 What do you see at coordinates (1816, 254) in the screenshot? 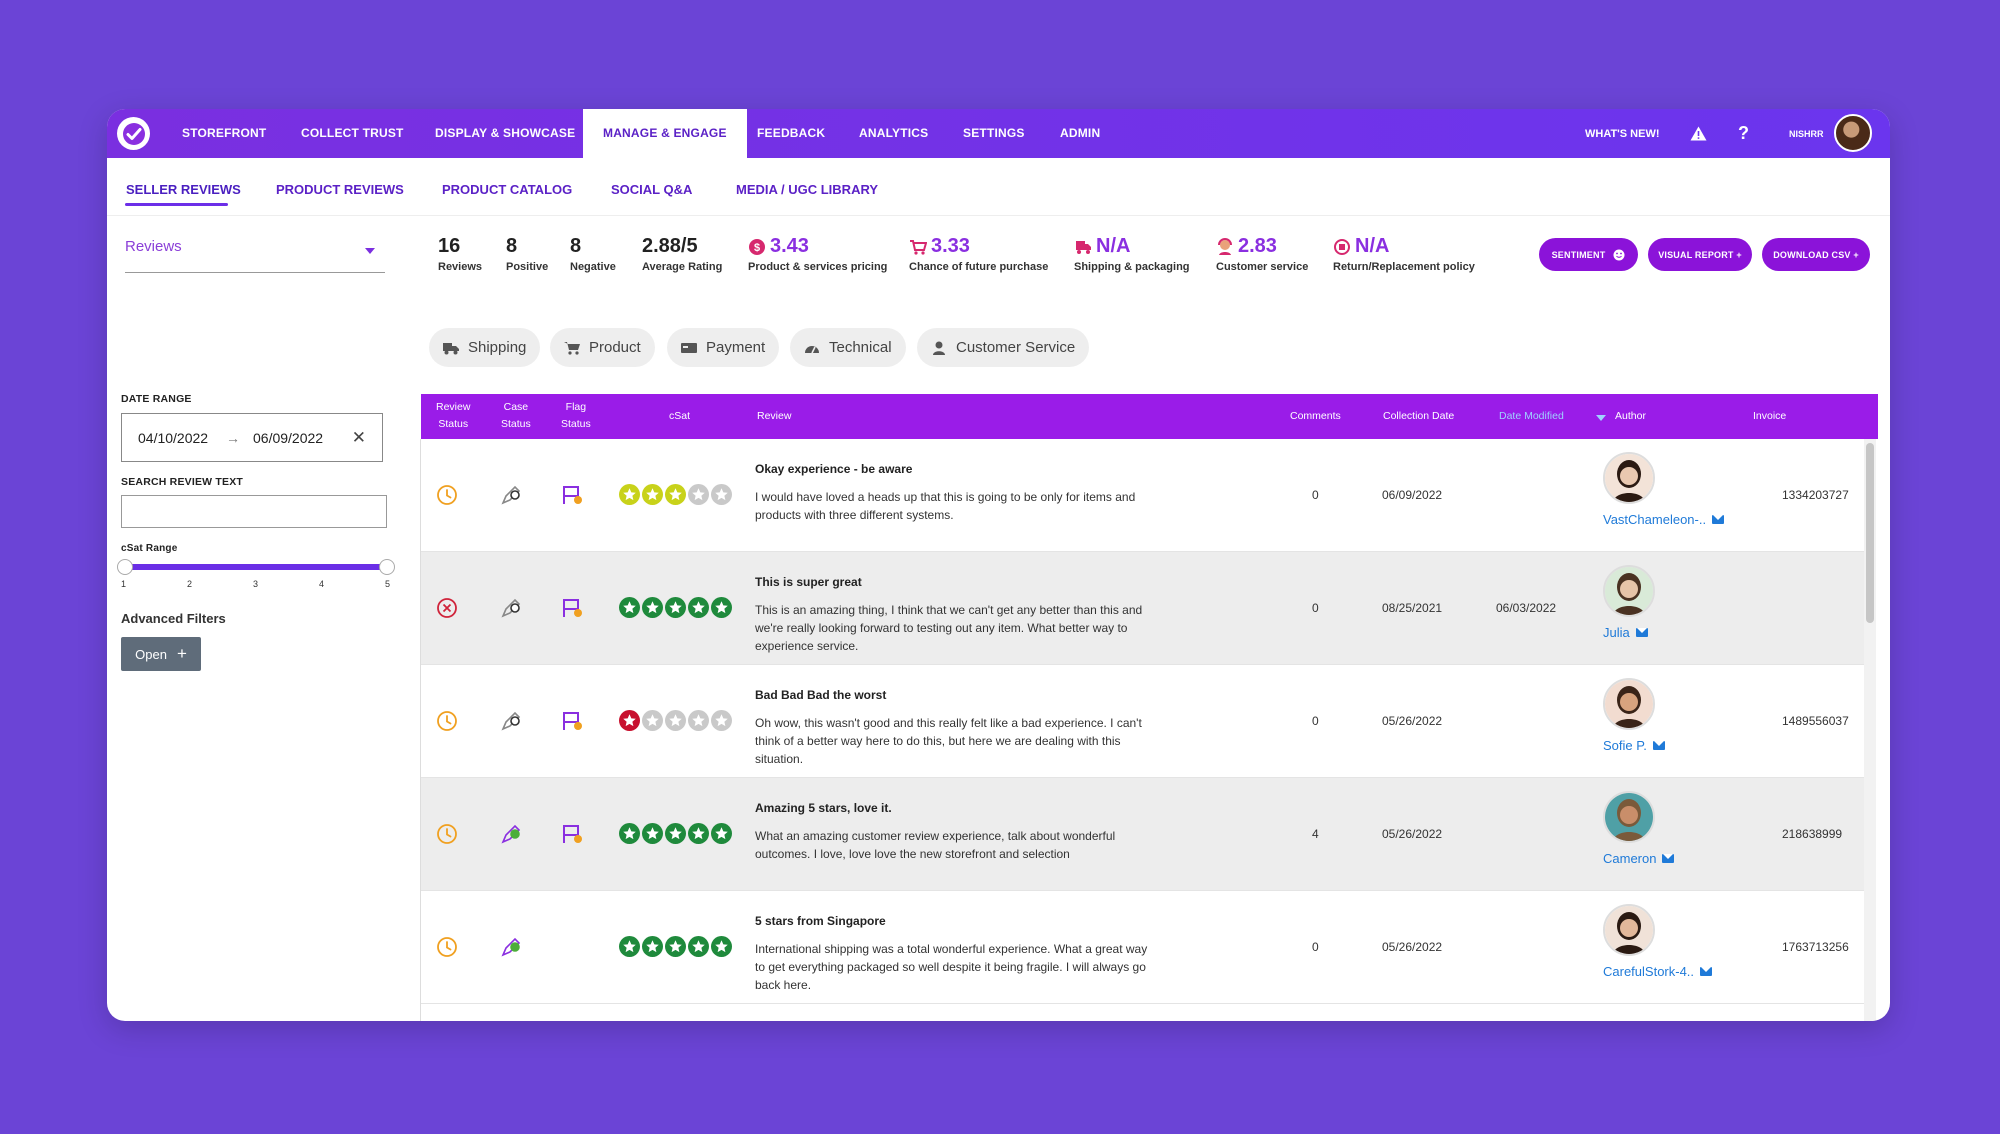
I see `download-csv-button: DOWNLOAD CSV +` at bounding box center [1816, 254].